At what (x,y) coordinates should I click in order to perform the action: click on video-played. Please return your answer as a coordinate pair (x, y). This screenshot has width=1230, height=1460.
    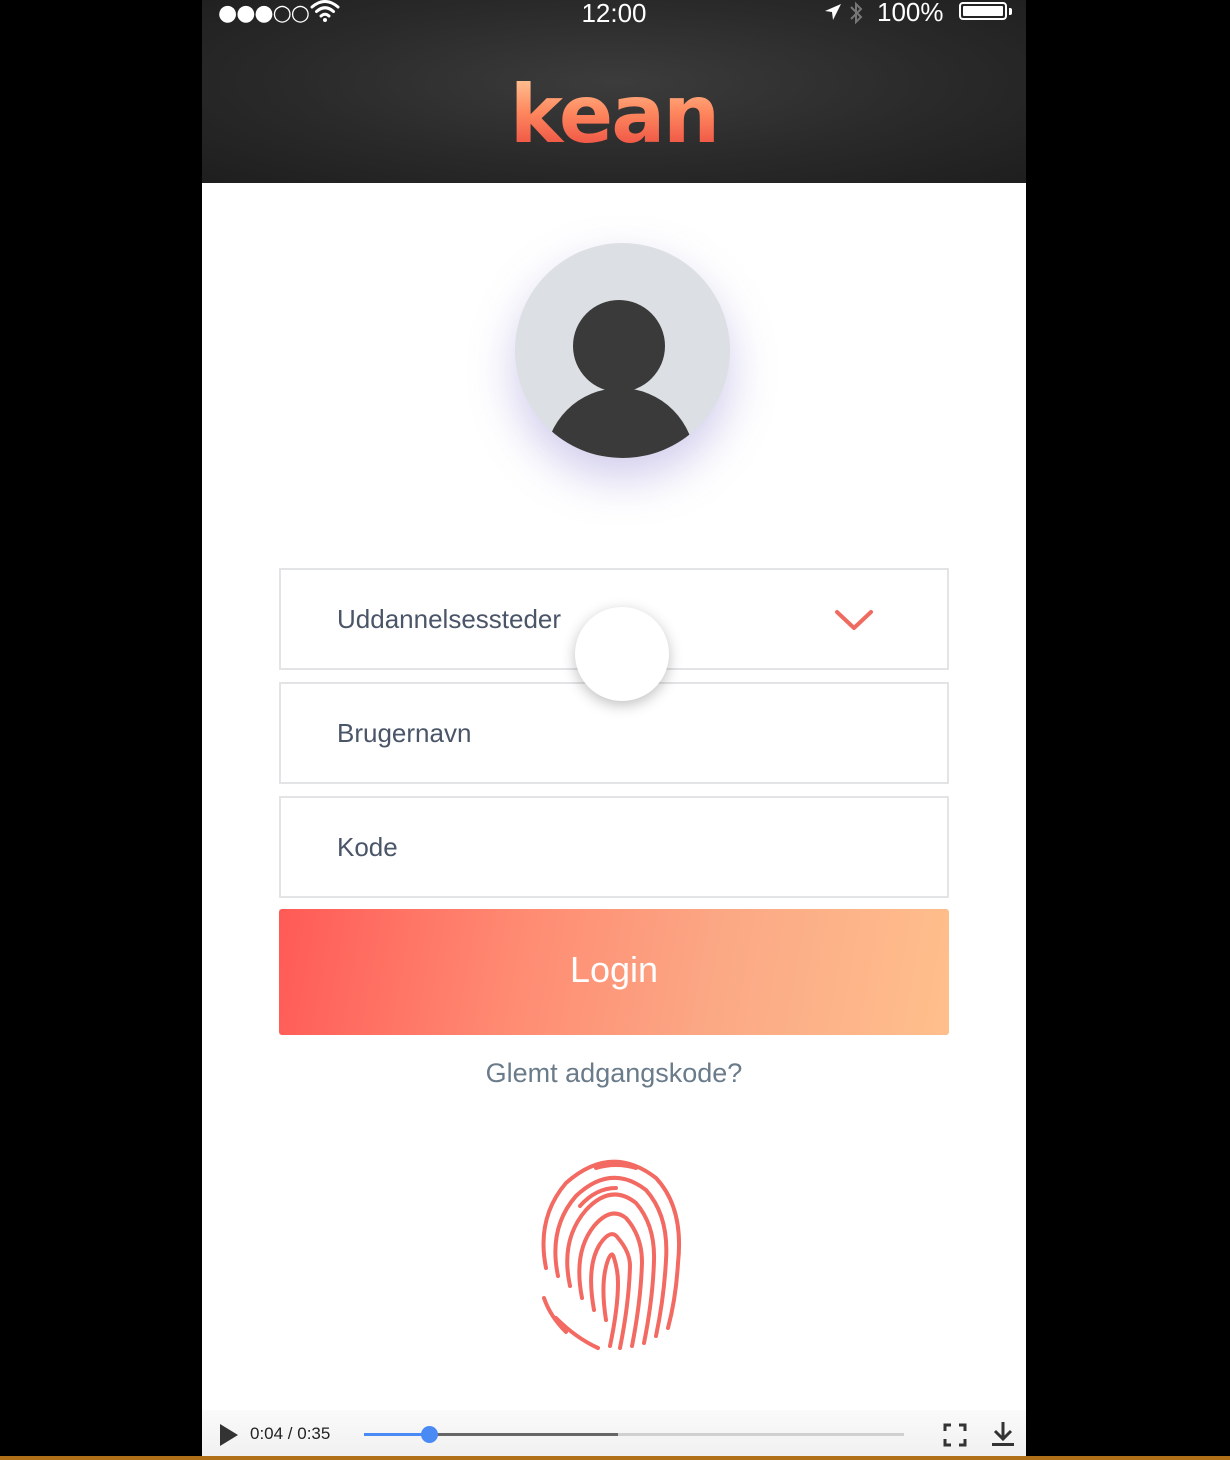
    Looking at the image, I should click on (396, 1434).